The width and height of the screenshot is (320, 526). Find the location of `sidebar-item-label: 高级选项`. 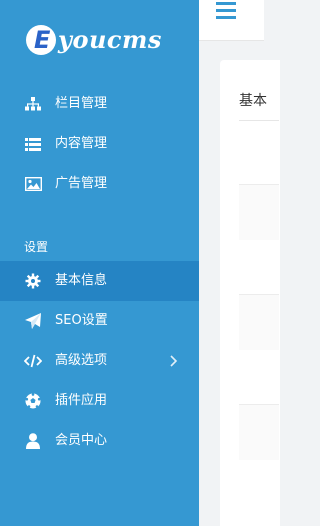

sidebar-item-label: 高级选项 is located at coordinates (81, 360).